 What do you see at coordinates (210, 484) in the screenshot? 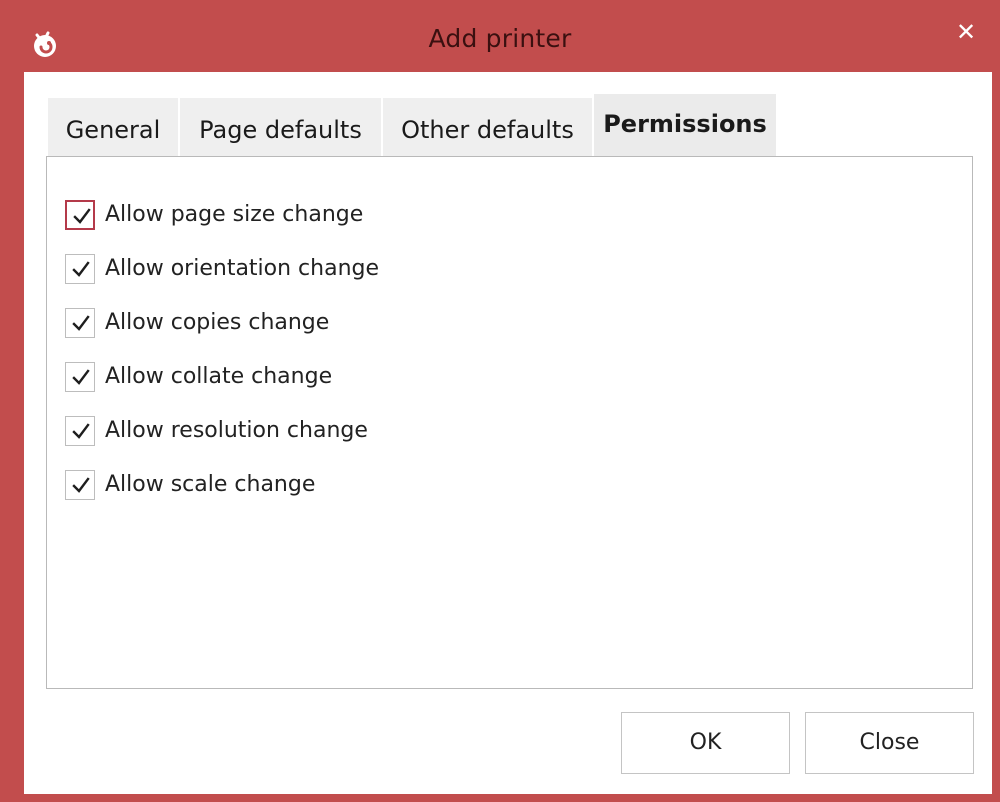
I see `scale-label: Allow scale change` at bounding box center [210, 484].